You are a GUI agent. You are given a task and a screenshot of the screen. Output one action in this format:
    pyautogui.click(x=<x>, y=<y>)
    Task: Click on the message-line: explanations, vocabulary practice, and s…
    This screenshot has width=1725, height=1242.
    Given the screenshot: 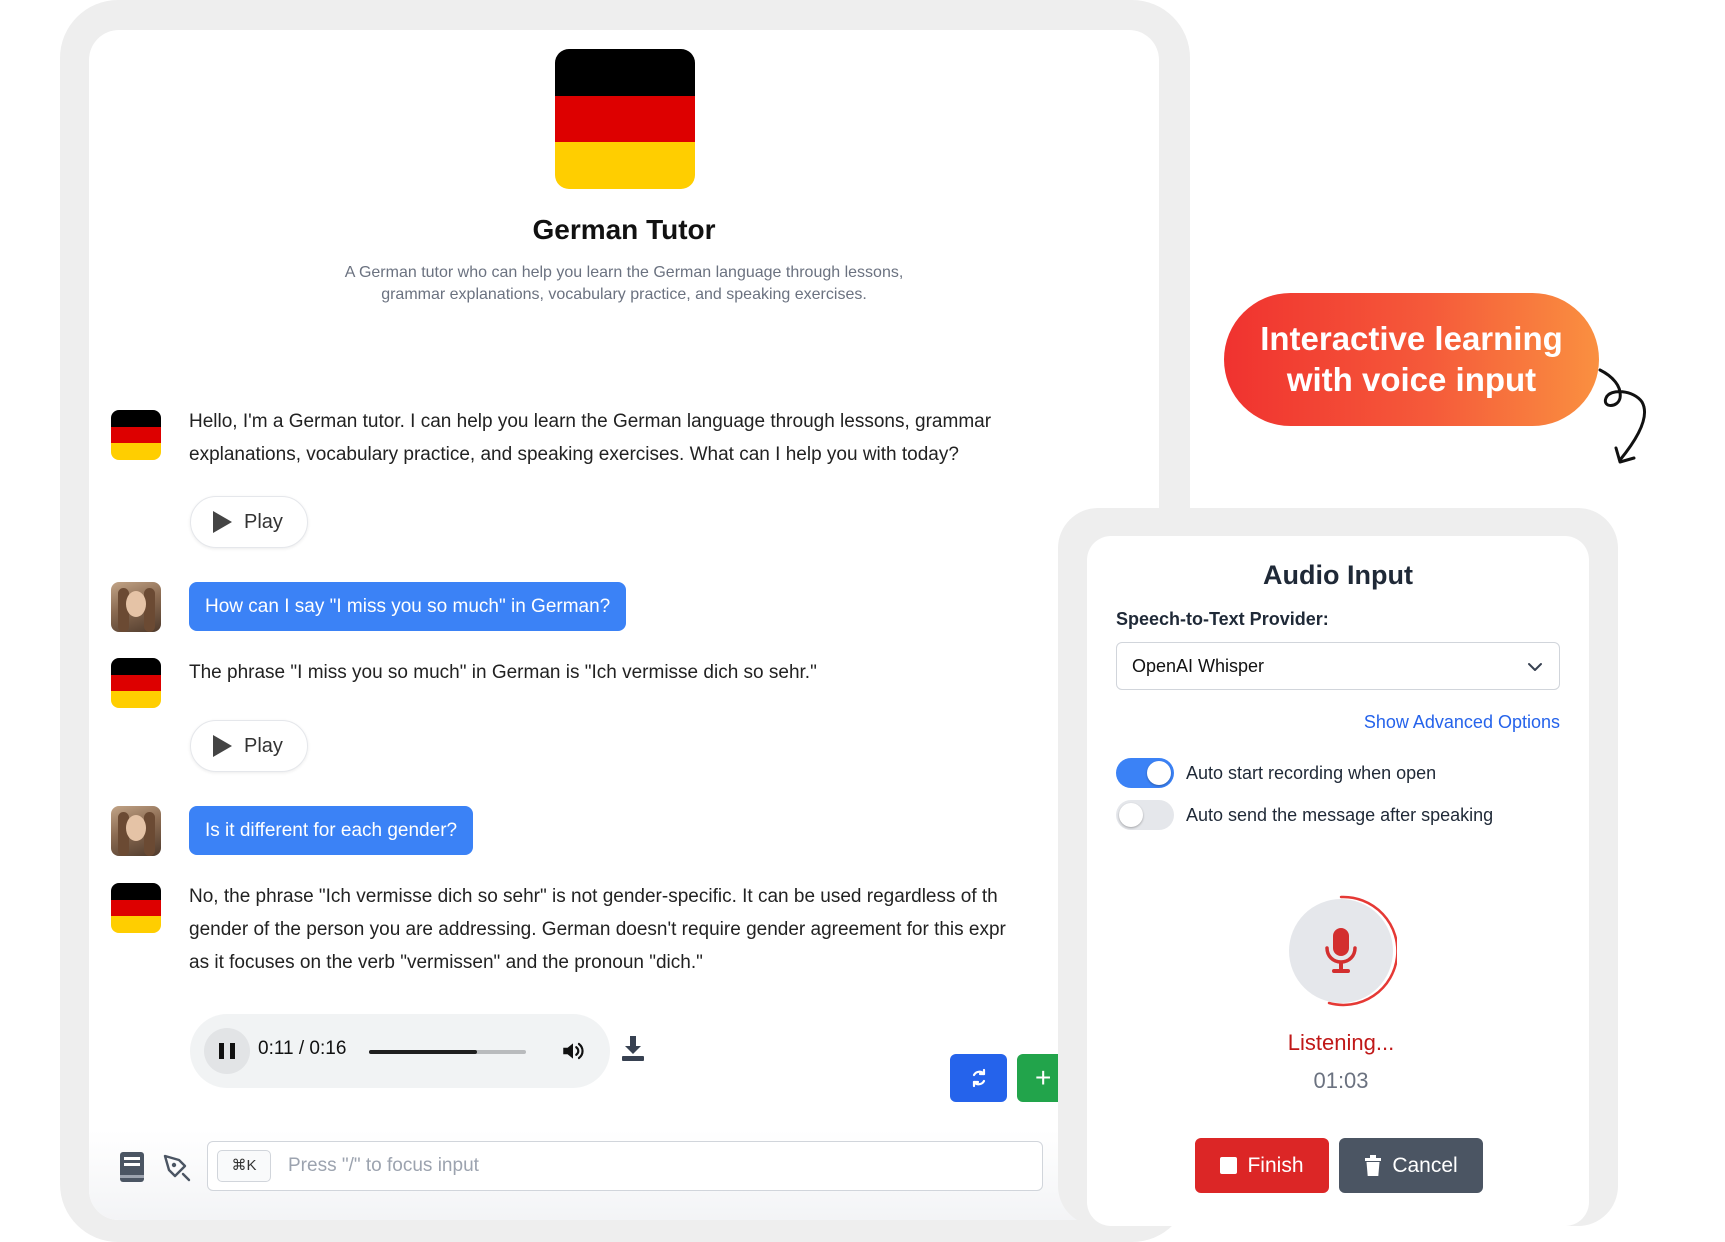 What is the action you would take?
    pyautogui.click(x=574, y=454)
    